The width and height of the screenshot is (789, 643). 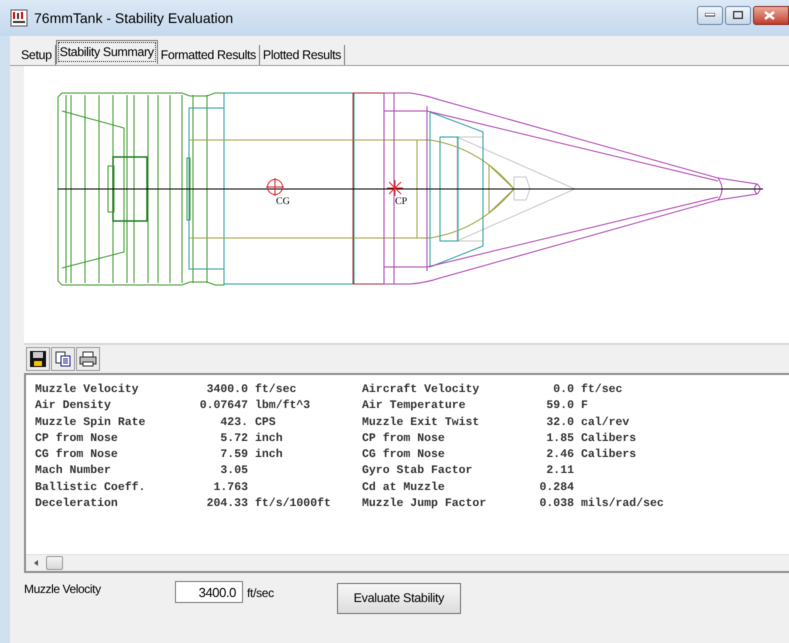 I want to click on close-button, so click(x=771, y=15).